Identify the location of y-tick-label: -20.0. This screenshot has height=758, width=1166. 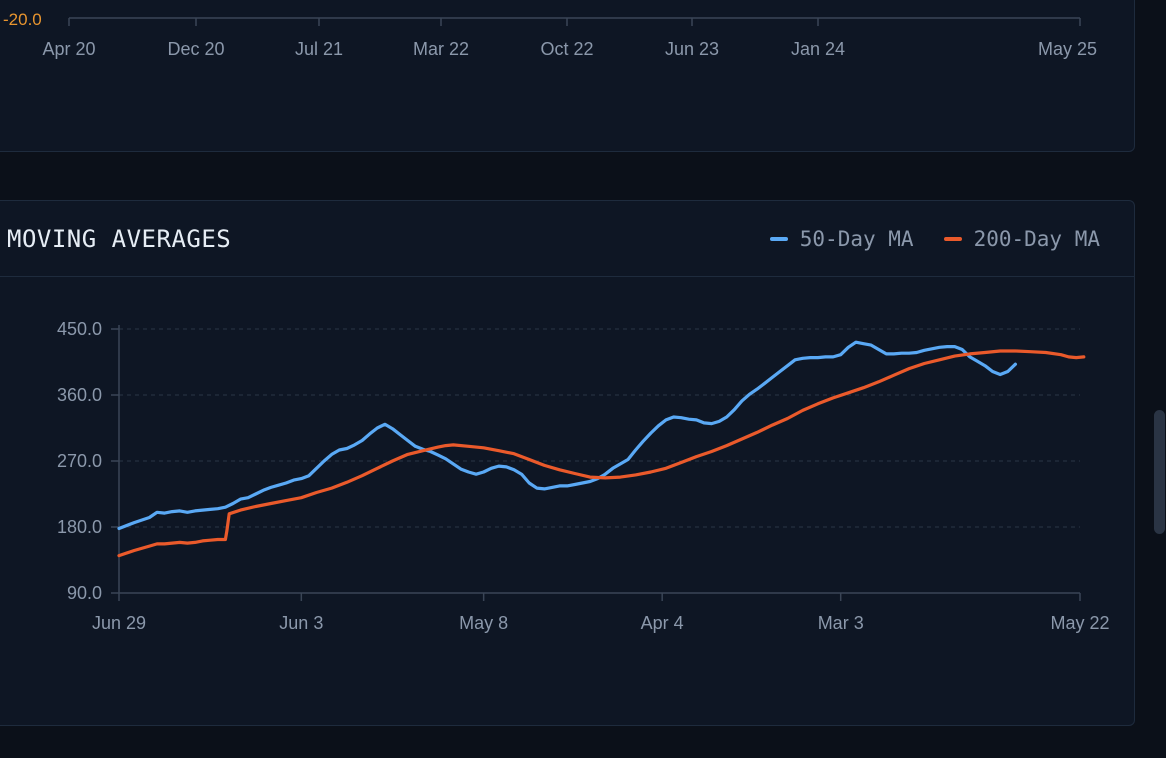
(22, 19).